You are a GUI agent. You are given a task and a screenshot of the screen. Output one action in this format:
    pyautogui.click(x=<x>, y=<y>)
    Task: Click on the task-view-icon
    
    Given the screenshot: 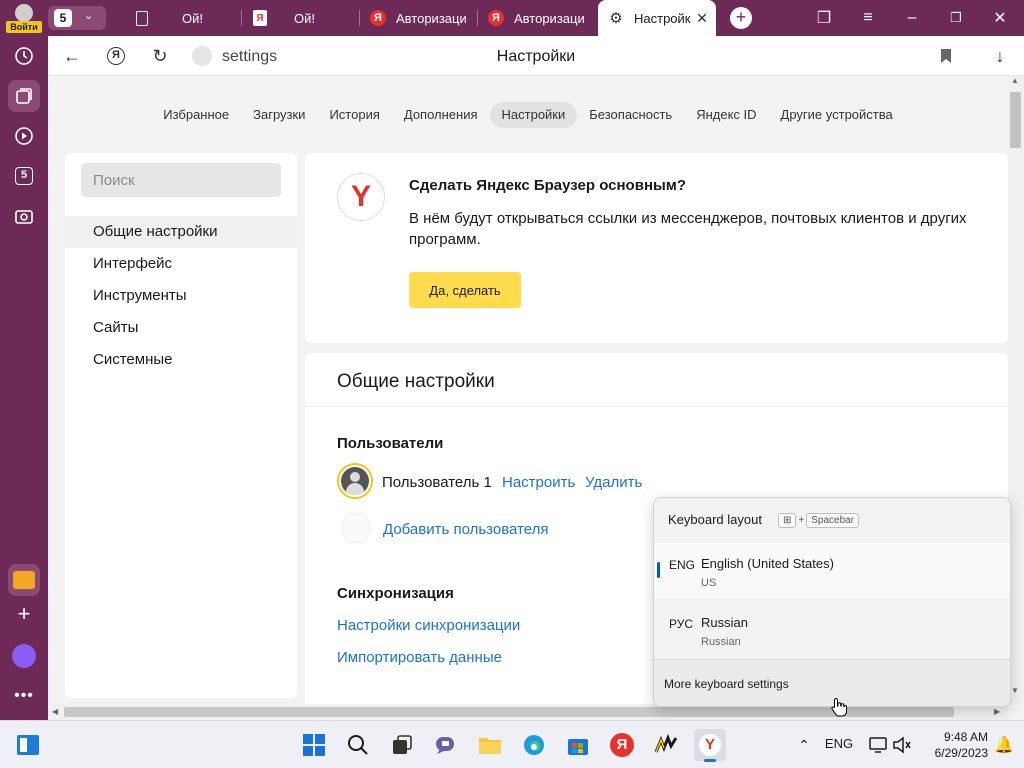 What is the action you would take?
    pyautogui.click(x=402, y=745)
    